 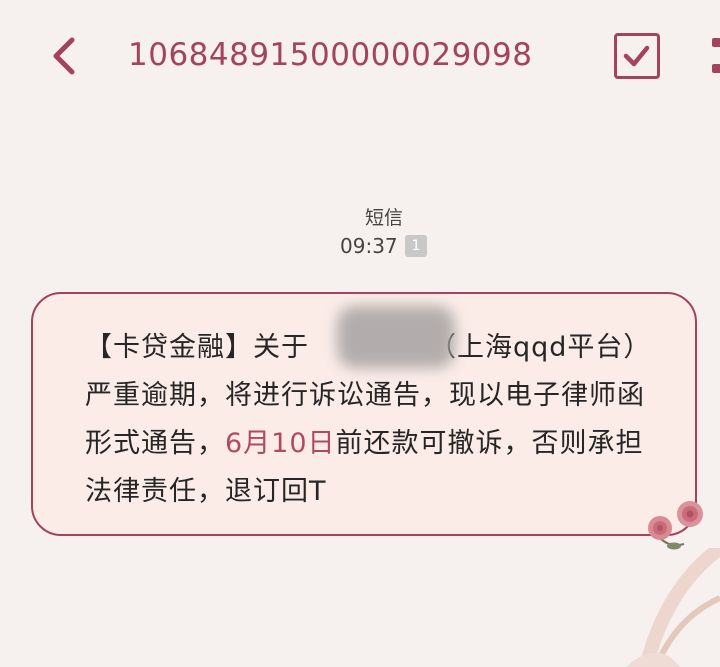 I want to click on redacted-blur, so click(x=396, y=337).